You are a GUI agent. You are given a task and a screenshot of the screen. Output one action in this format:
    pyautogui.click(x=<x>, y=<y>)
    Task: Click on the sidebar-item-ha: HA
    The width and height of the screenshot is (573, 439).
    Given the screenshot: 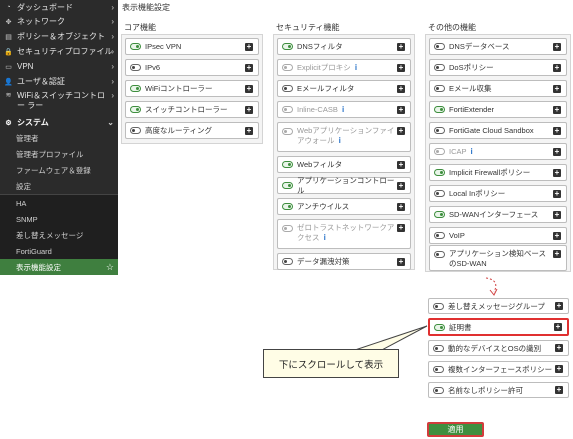 What is the action you would take?
    pyautogui.click(x=59, y=203)
    